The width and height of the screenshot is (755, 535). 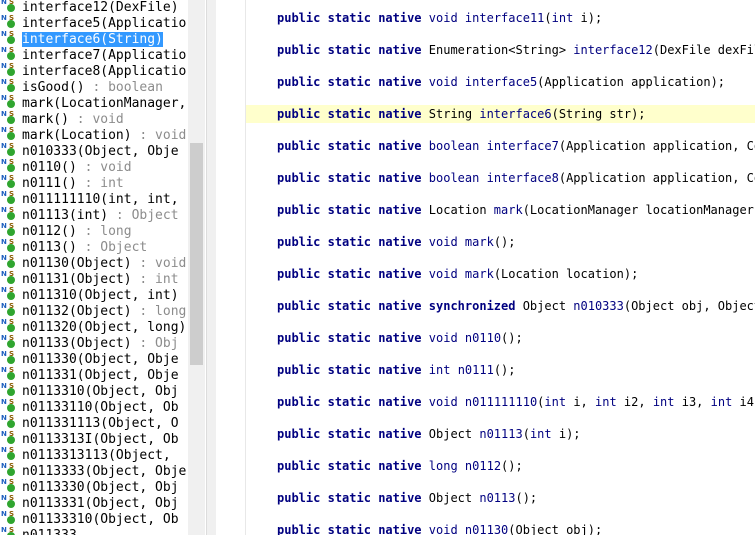 I want to click on code-line: public static native int n0111();, so click(x=500, y=370).